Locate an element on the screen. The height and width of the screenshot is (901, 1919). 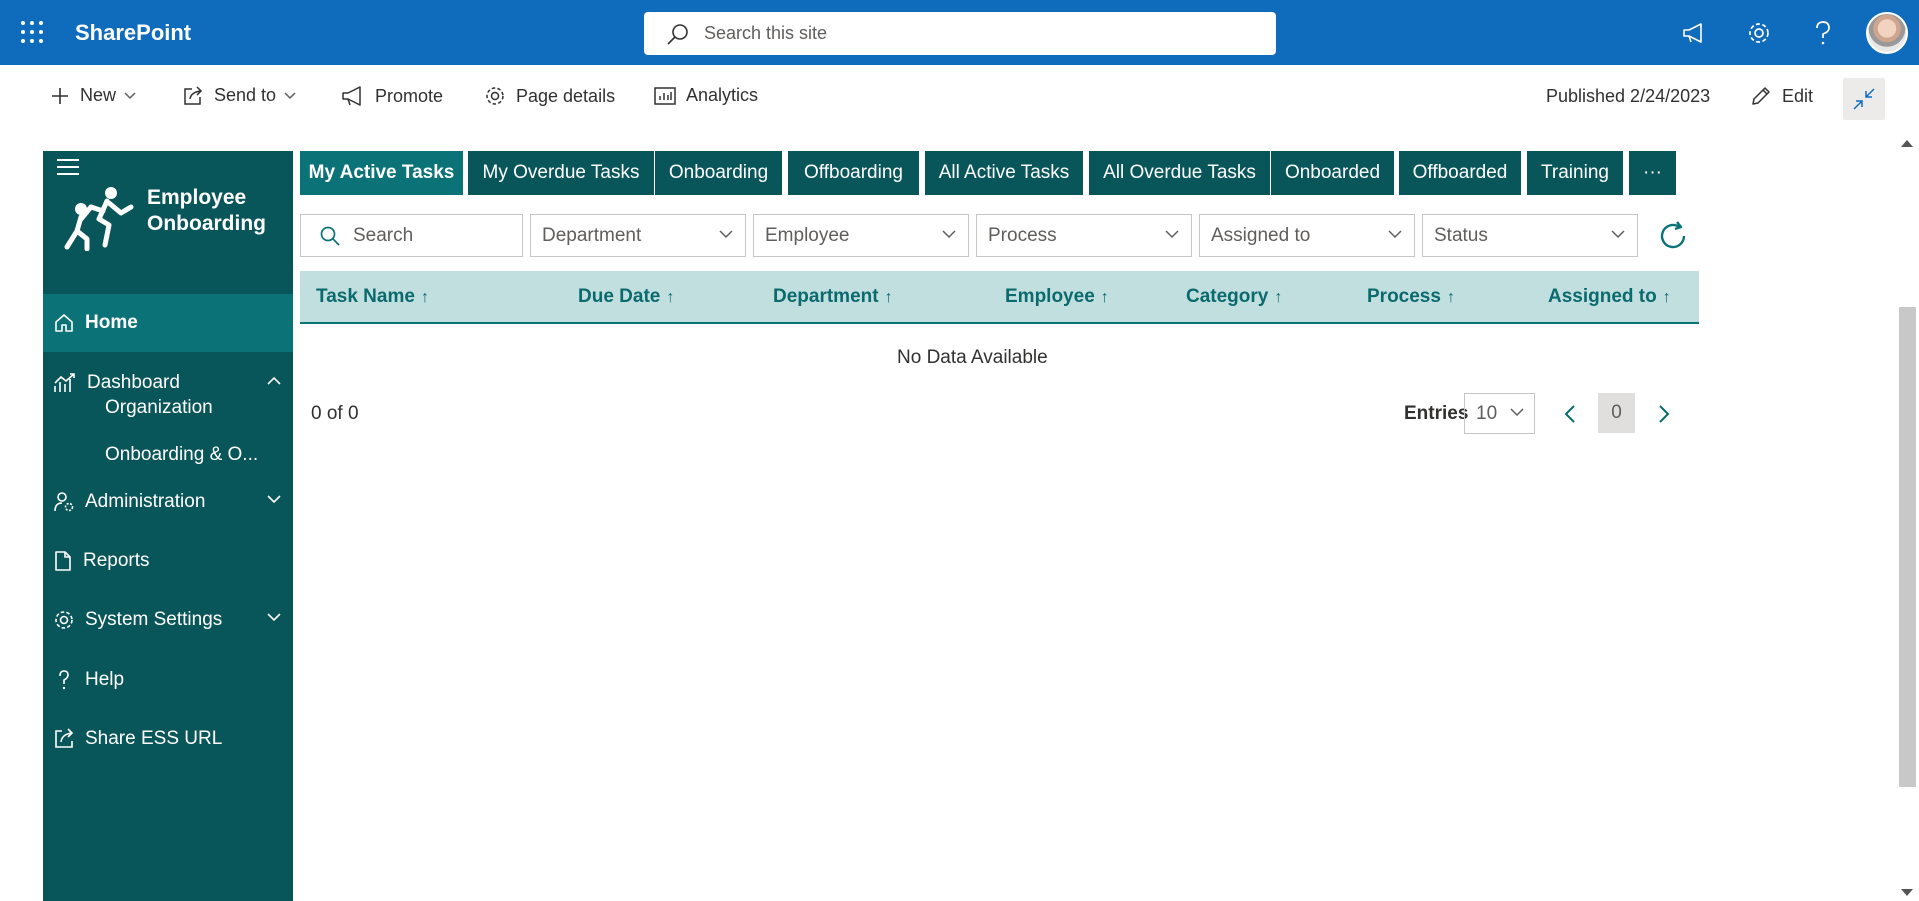
sharepoint-brand: SharePoint is located at coordinates (133, 33).